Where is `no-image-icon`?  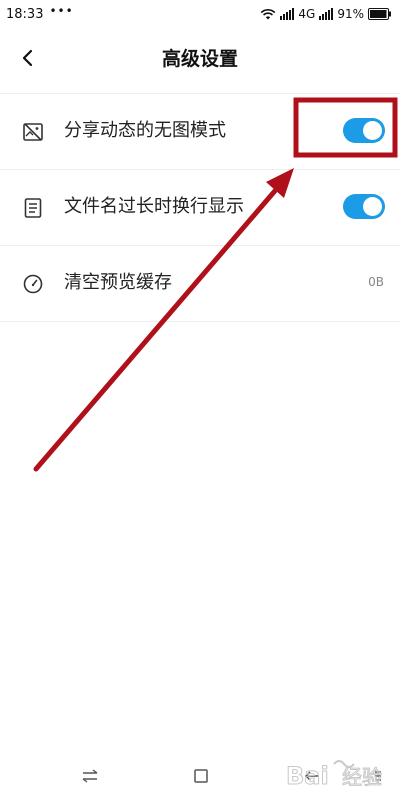
no-image-icon is located at coordinates (33, 132).